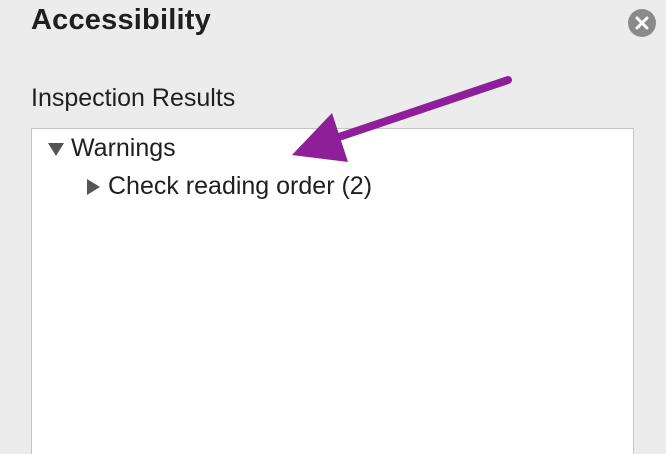  I want to click on disclosure-expanded-icon, so click(56, 149).